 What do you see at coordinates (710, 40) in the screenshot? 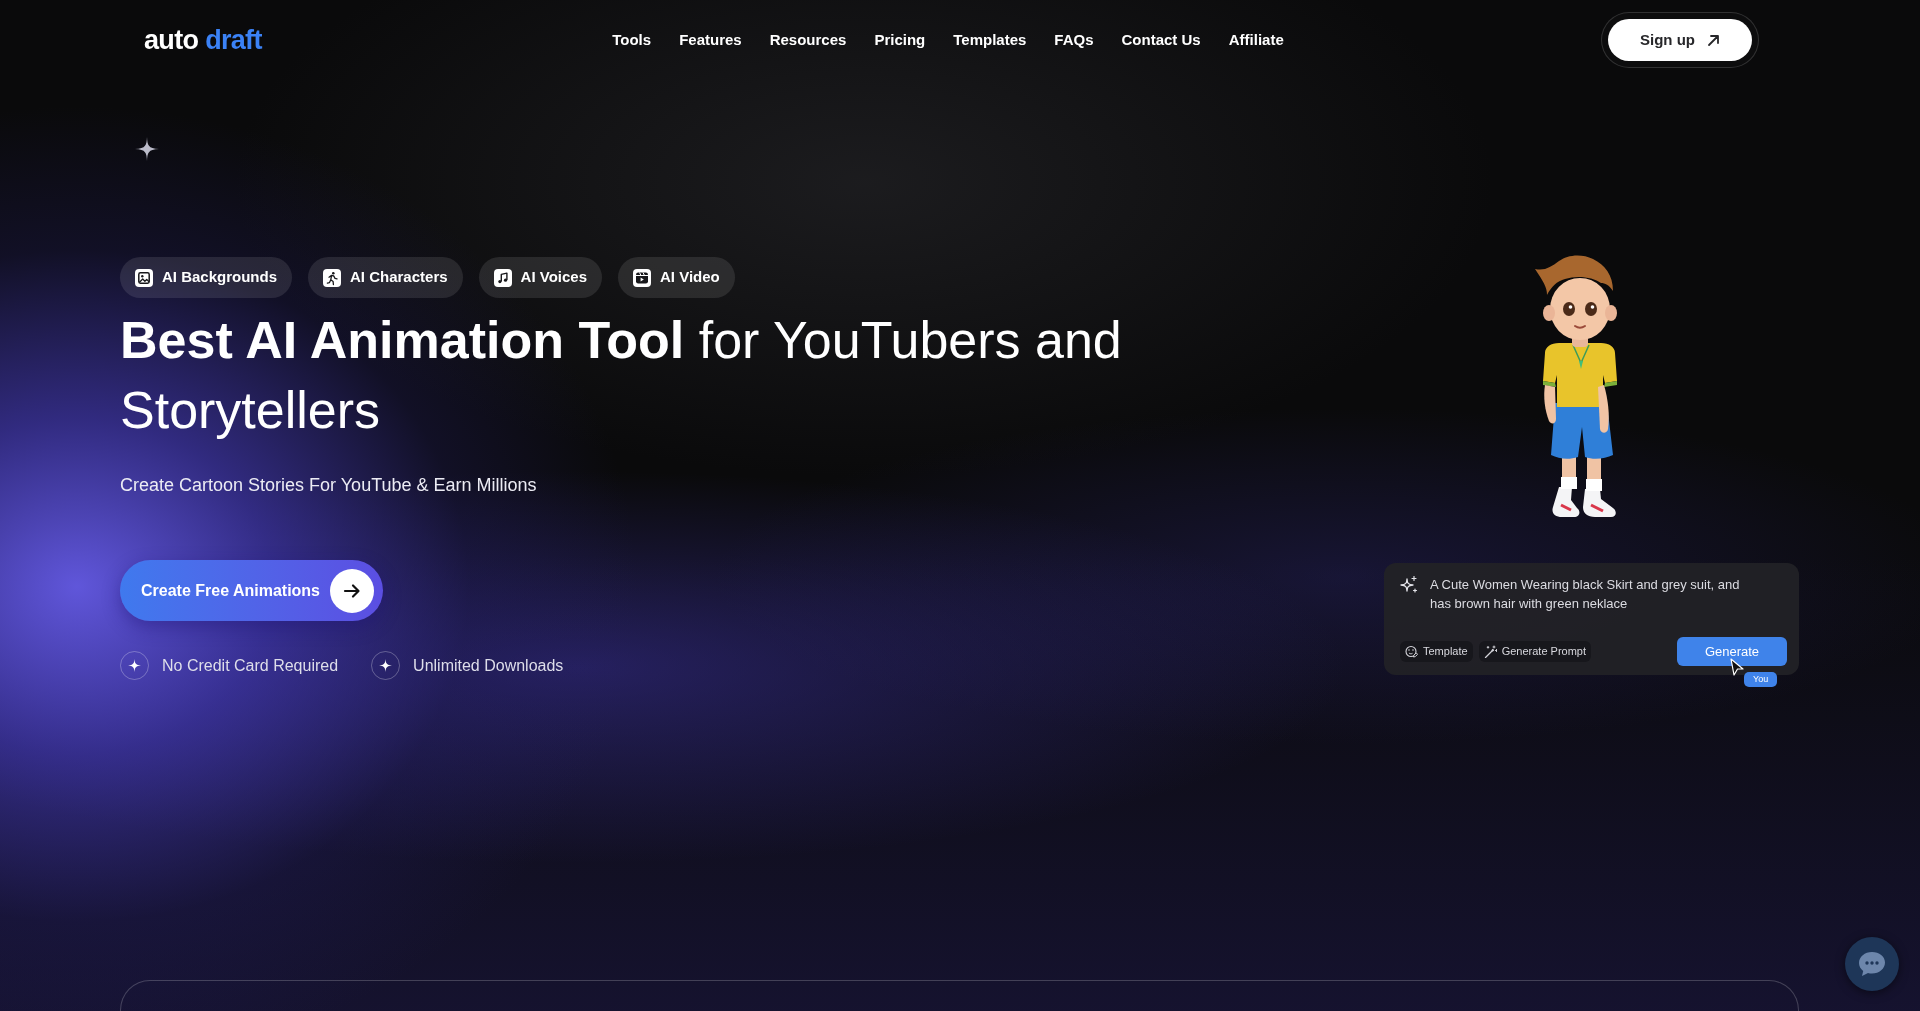
I see `nav-link: Features` at bounding box center [710, 40].